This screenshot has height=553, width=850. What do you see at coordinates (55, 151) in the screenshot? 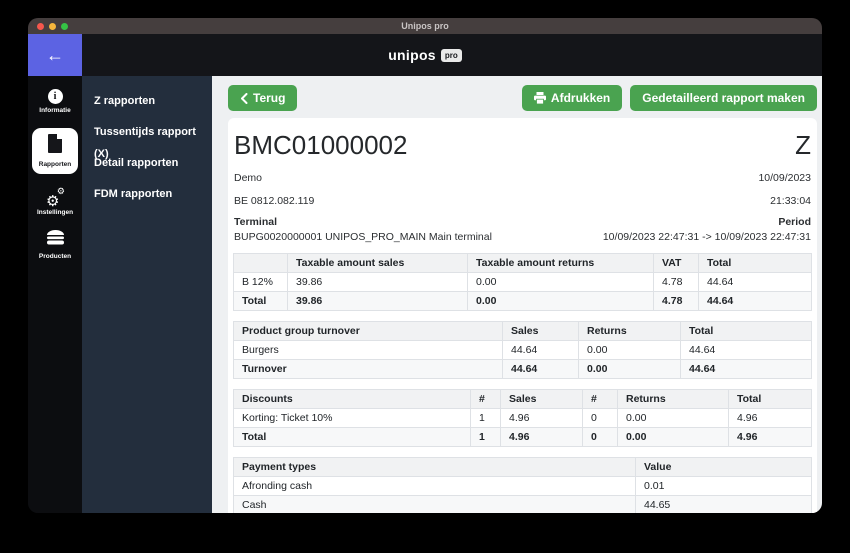
I see `sidebar-item-rapporten: Rapporten` at bounding box center [55, 151].